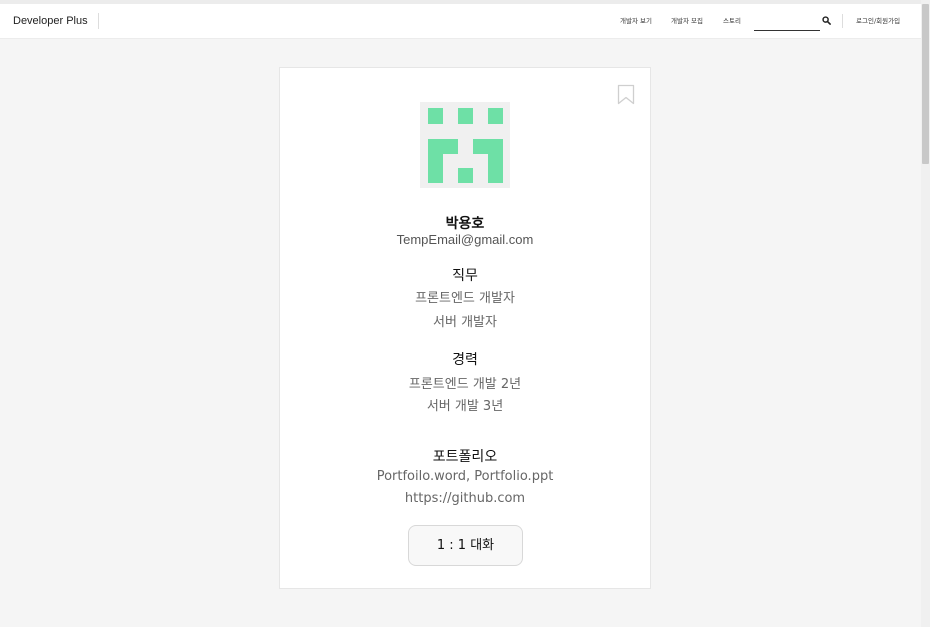 The image size is (930, 627). What do you see at coordinates (465, 384) in the screenshot?
I see `career-item: 프론트엔드 개발 2년` at bounding box center [465, 384].